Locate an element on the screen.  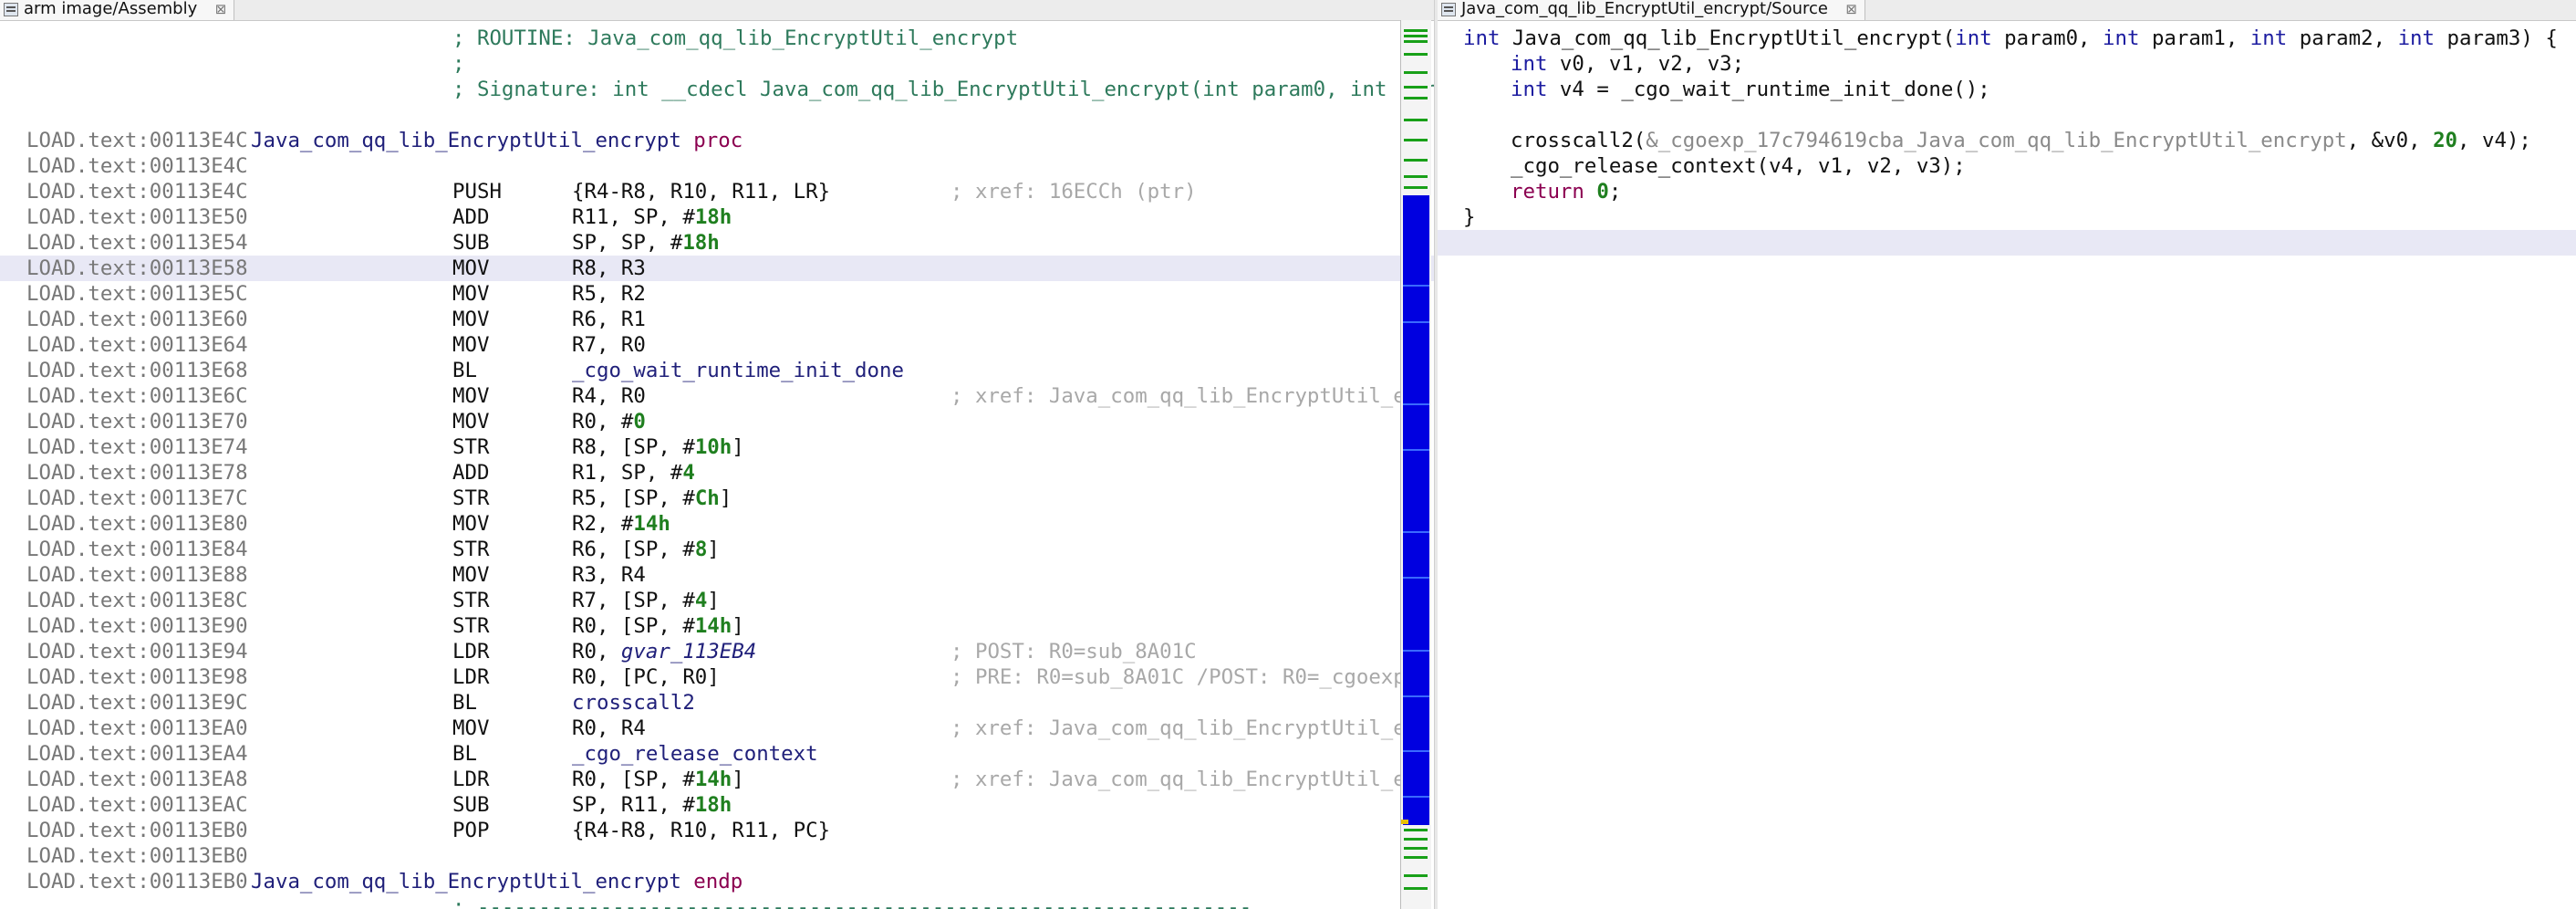
source-line: return 0; is located at coordinates (1566, 192).